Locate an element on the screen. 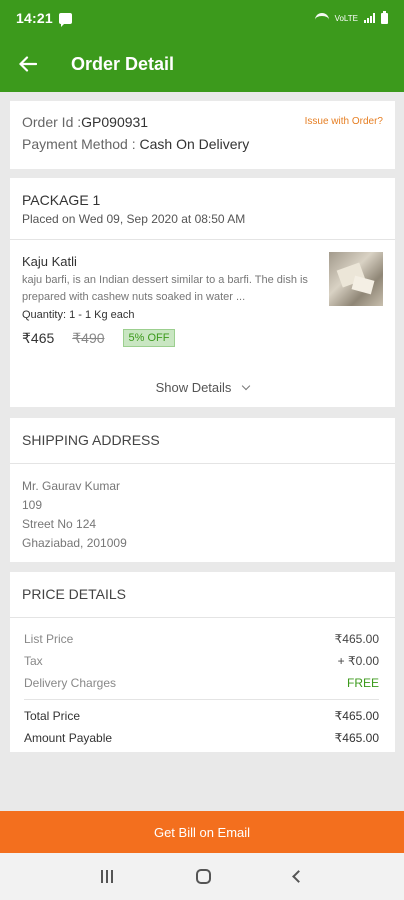 The height and width of the screenshot is (900, 404). amount-payable-label: Amount Payable is located at coordinates (68, 738).